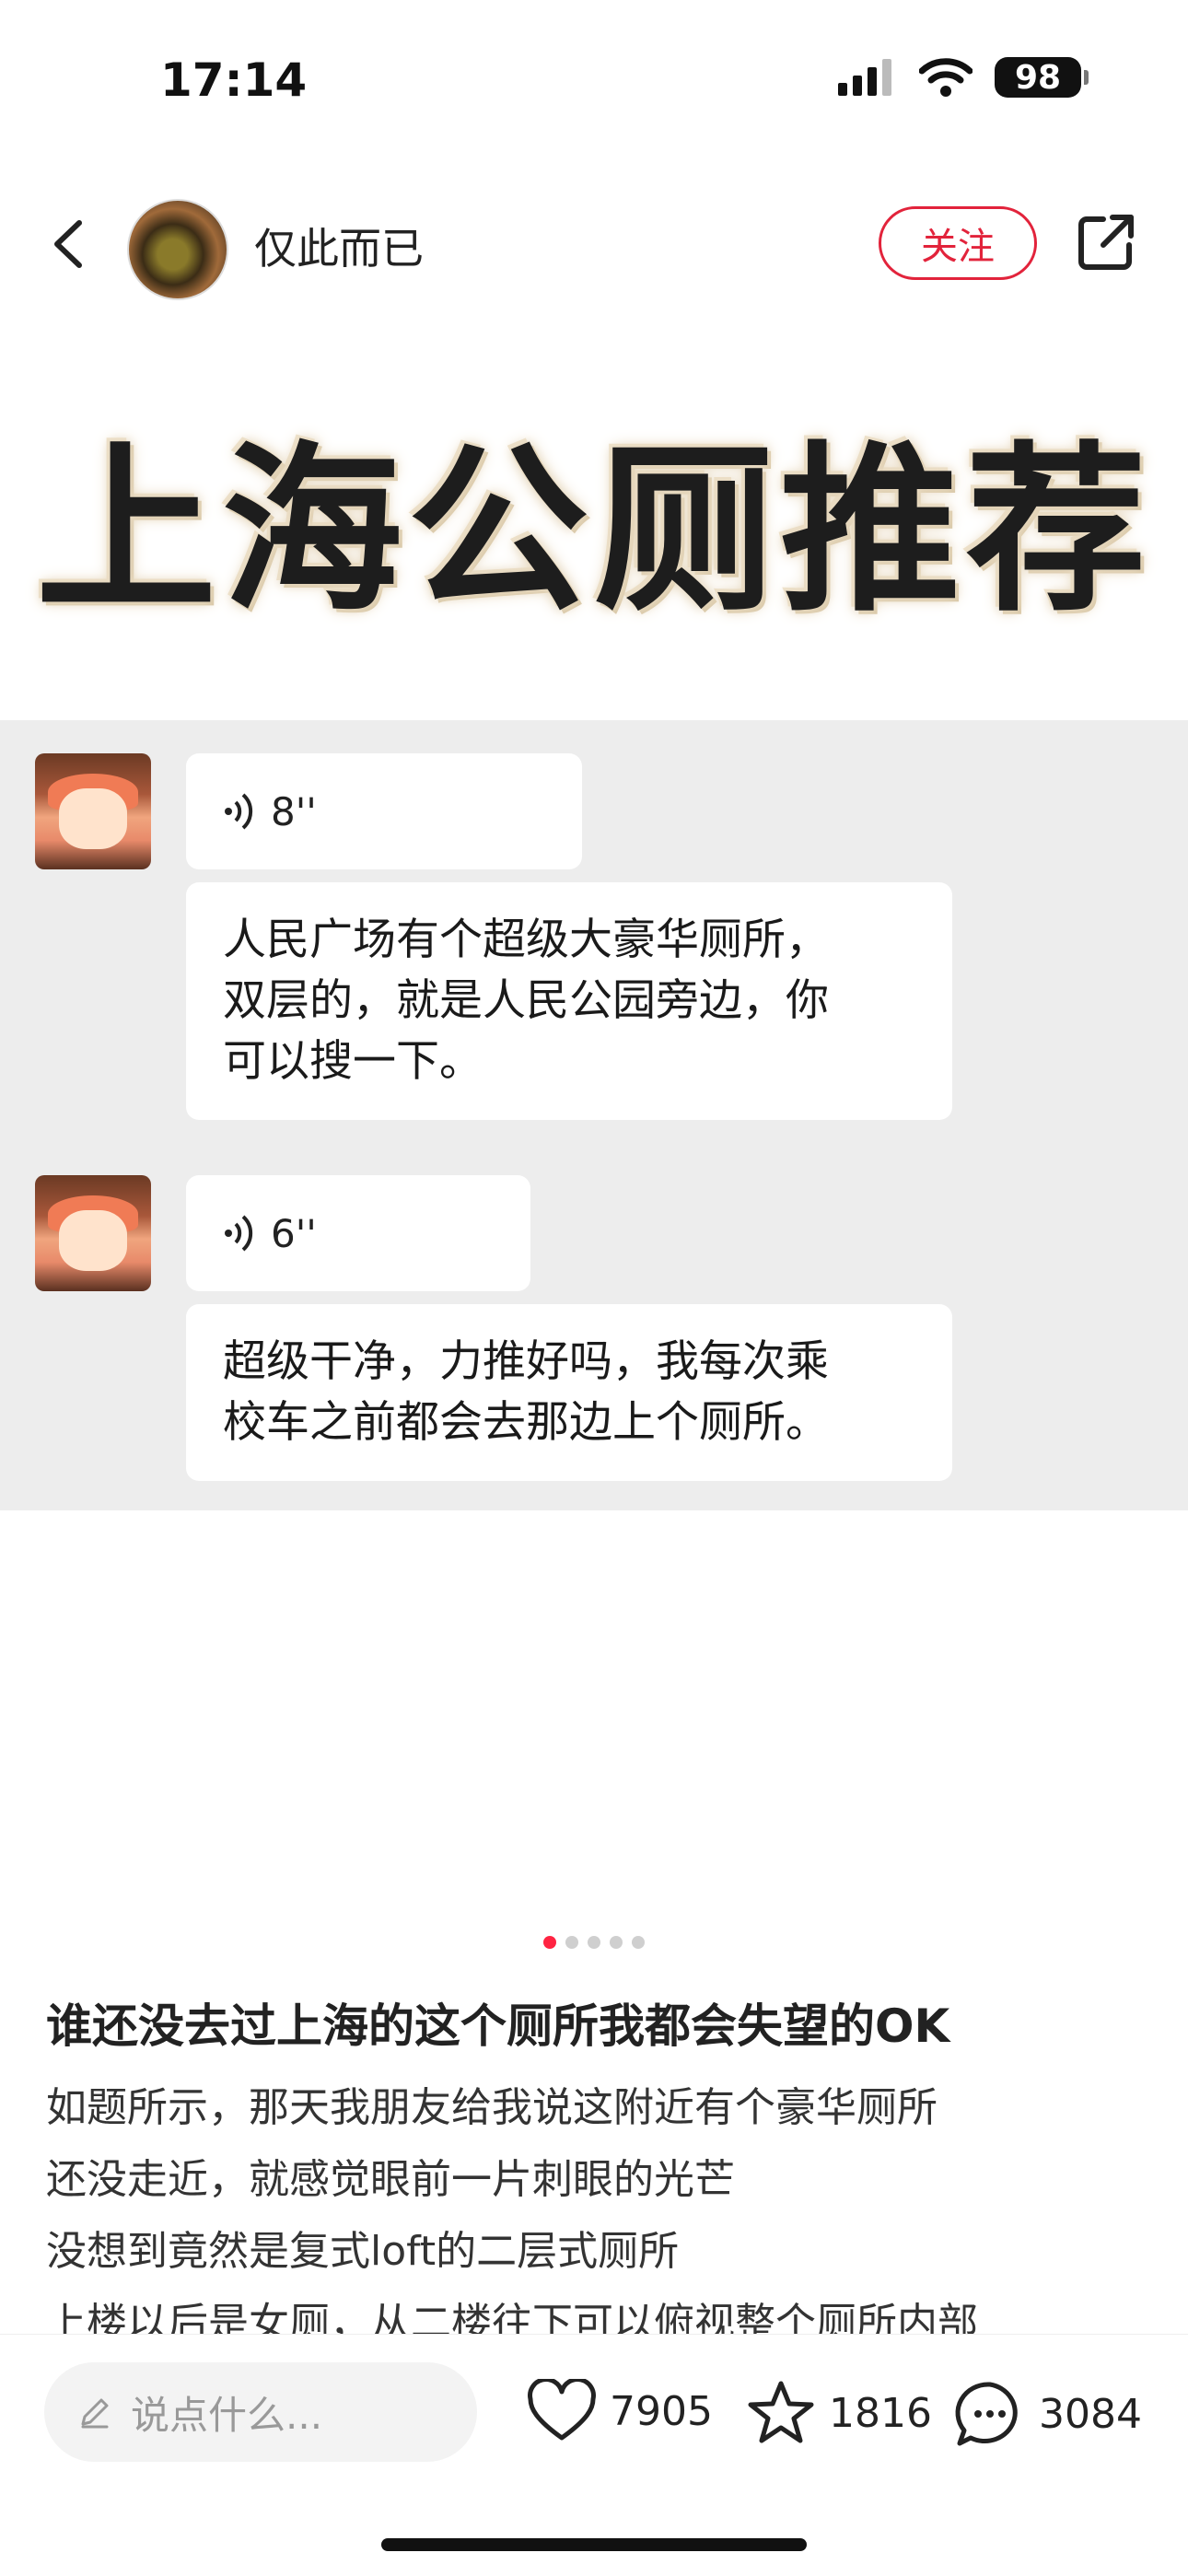  What do you see at coordinates (526, 1361) in the screenshot?
I see `message-line: 超级干净，力推好吗，我每次乘` at bounding box center [526, 1361].